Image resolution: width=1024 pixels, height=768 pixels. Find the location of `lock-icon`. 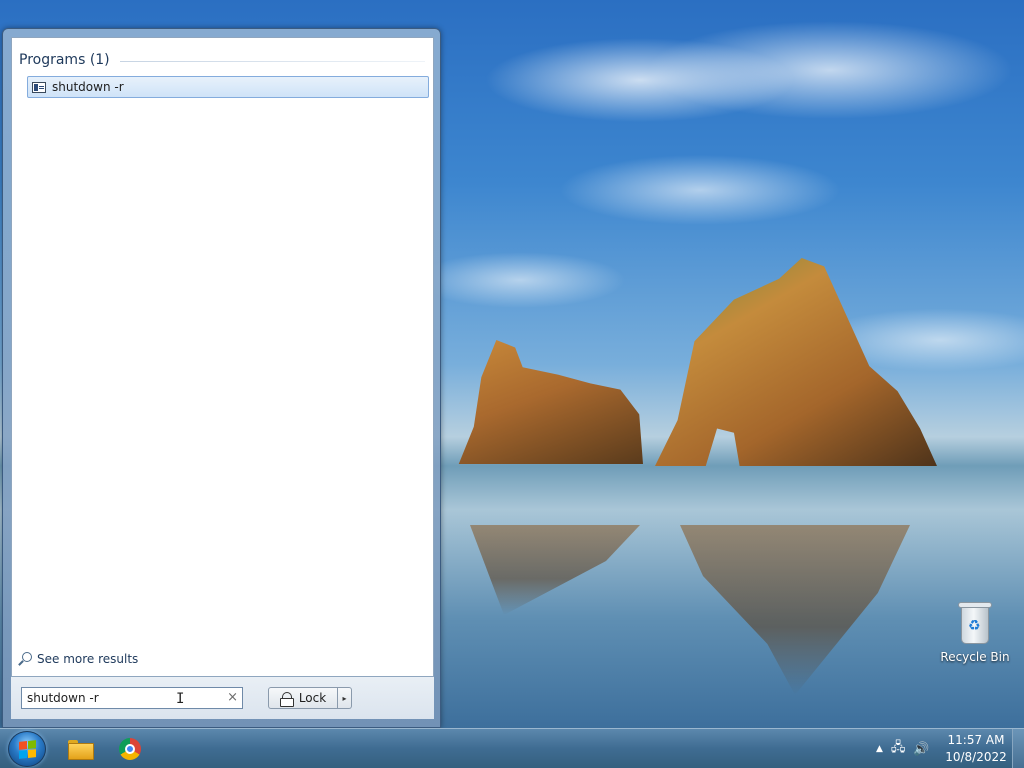

lock-icon is located at coordinates (286, 699).